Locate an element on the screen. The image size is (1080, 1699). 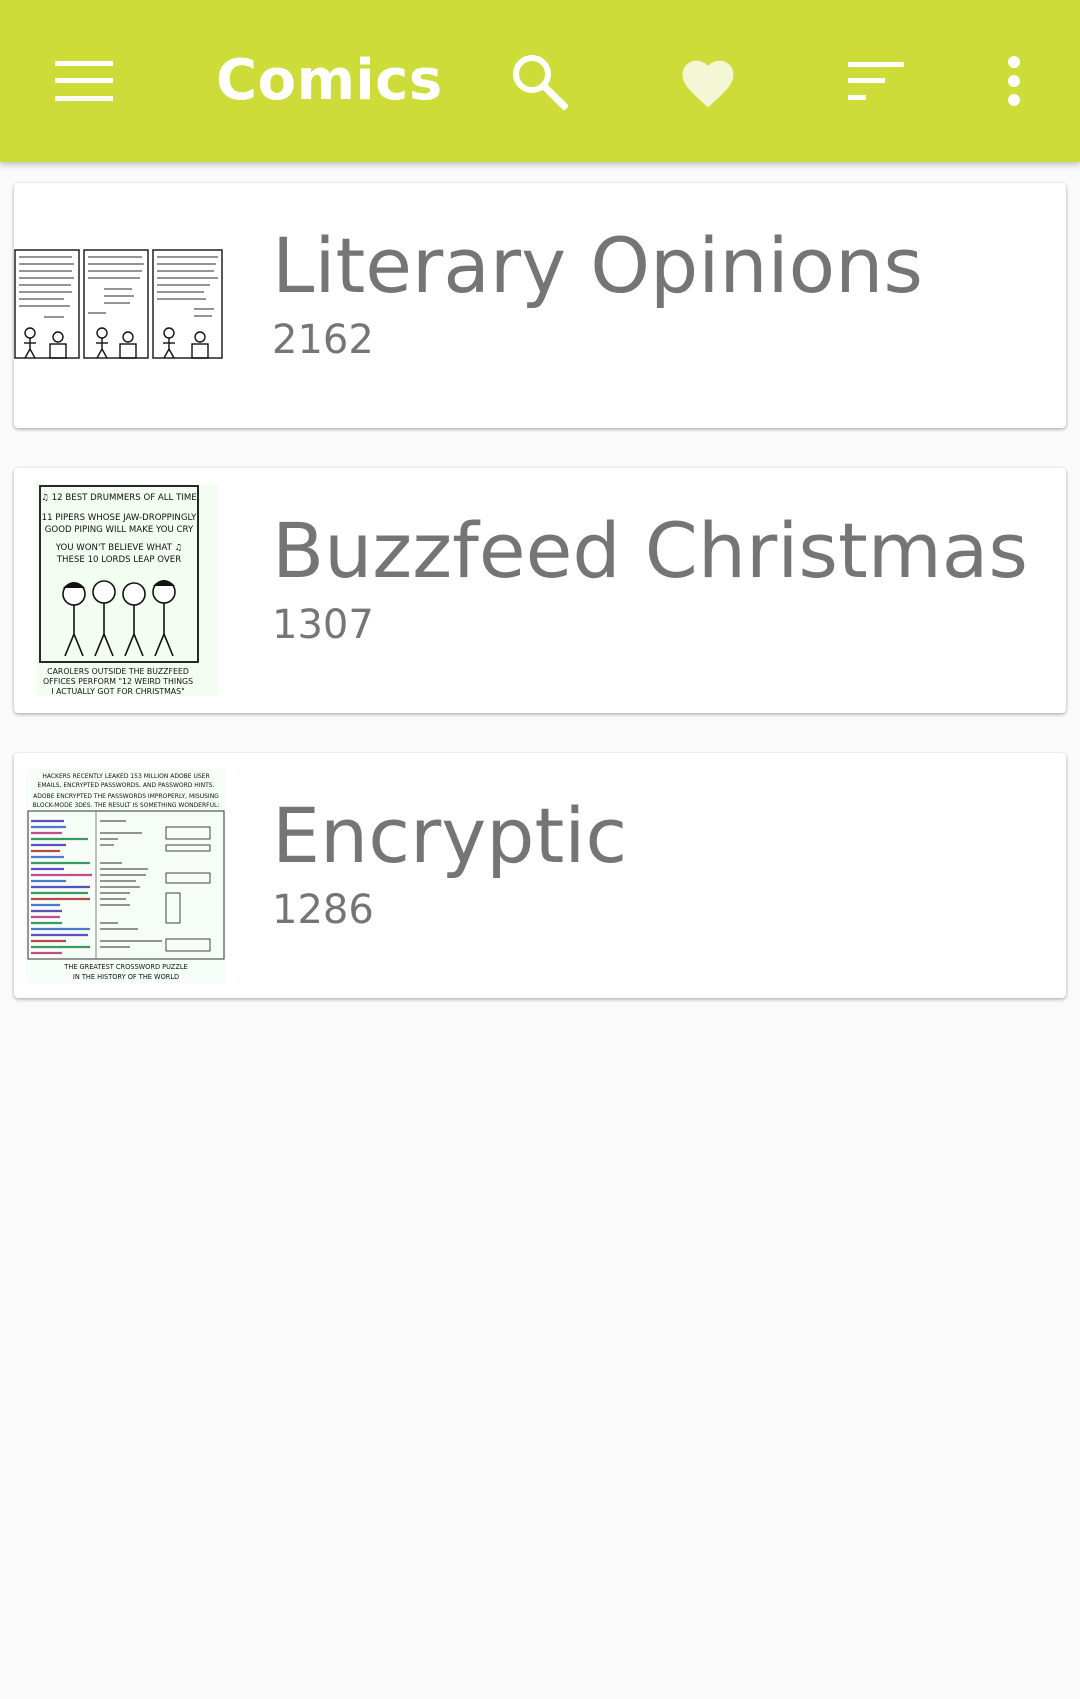
menu-button is located at coordinates (84, 81).